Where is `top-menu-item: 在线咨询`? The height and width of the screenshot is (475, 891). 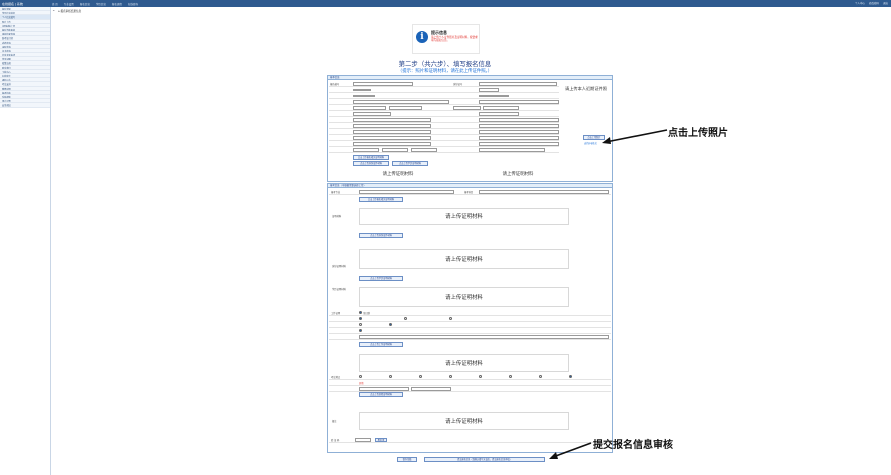
top-menu-item: 在线咨询 is located at coordinates (133, 4).